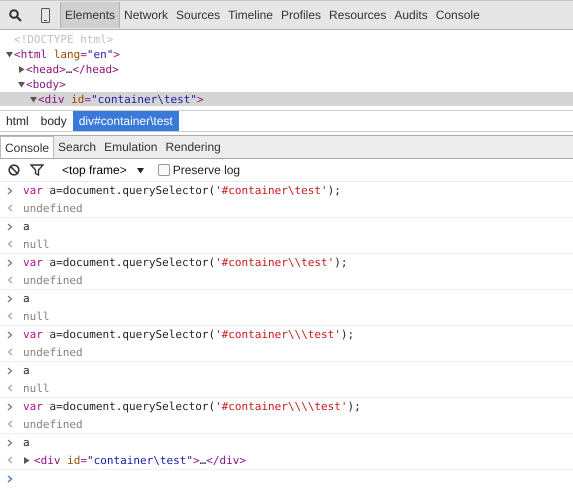 The height and width of the screenshot is (492, 573). Describe the element at coordinates (53, 121) in the screenshot. I see `breadcrumb: body` at that location.